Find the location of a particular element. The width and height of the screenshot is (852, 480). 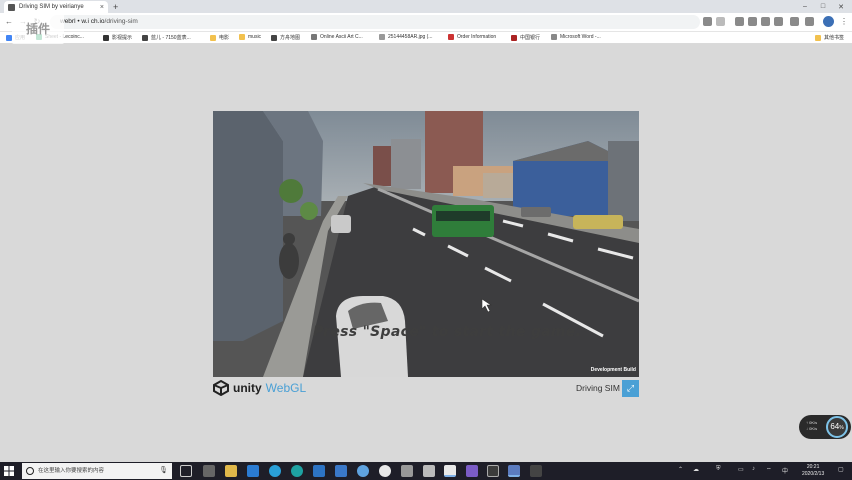

bookmark-item: 中国银行 is located at coordinates (525, 37).